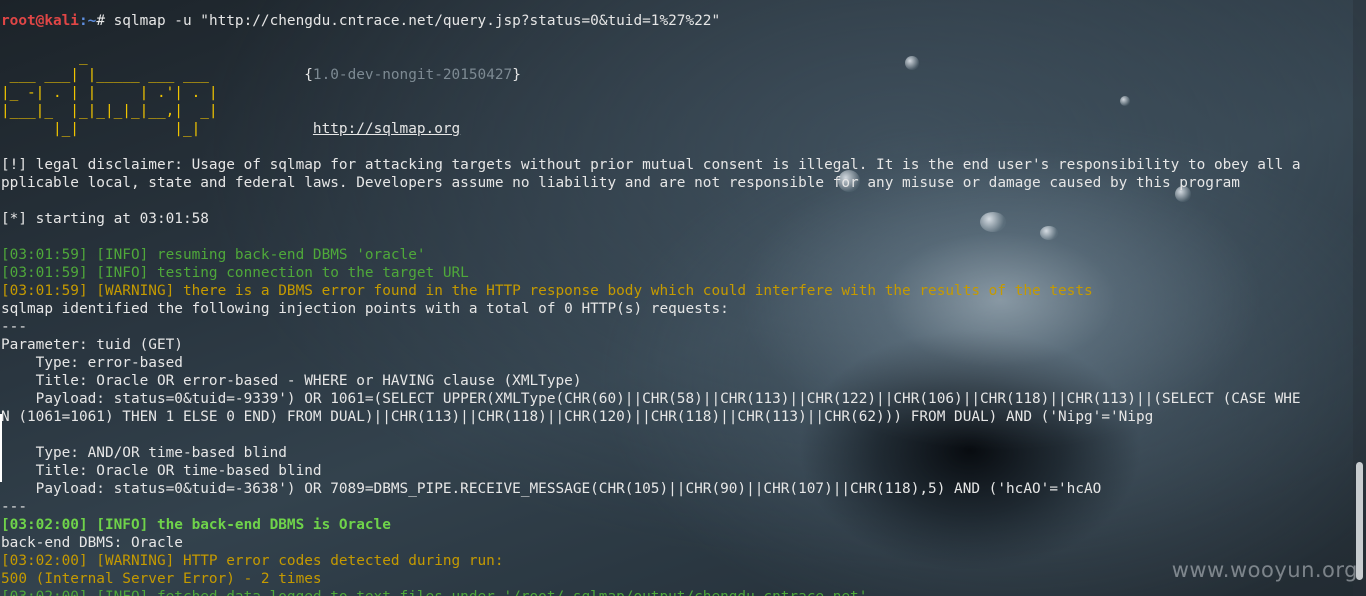 The width and height of the screenshot is (1366, 596). I want to click on version-text: 1.0-dev-nongit-20150427, so click(412, 75).